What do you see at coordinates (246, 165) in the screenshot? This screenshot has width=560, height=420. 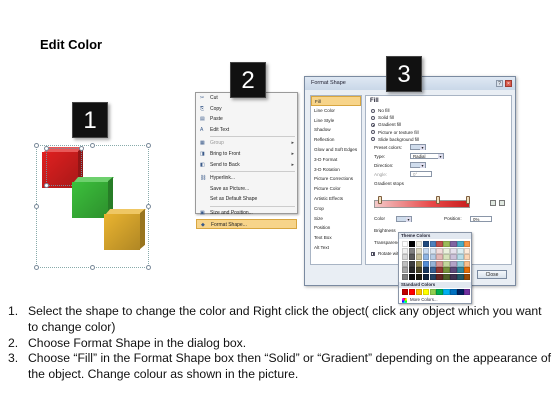 I see `menu-item: ◧ Send to Back ▸` at bounding box center [246, 165].